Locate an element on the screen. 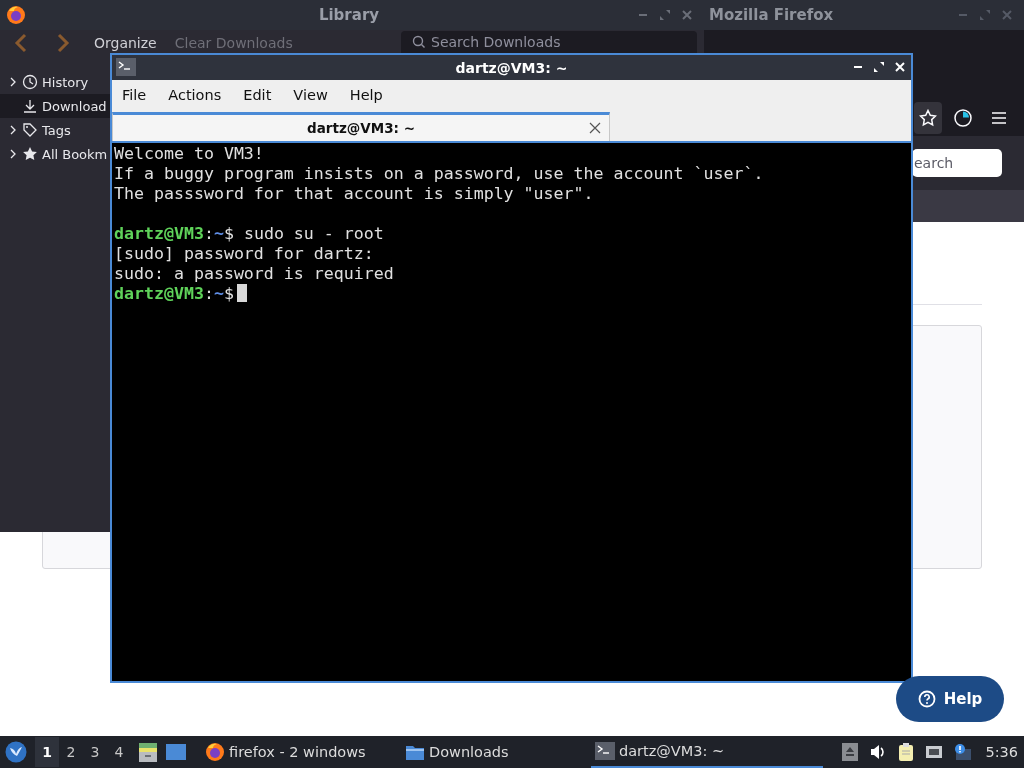 The image size is (1024, 768). sidebar-item: History is located at coordinates (55, 82).